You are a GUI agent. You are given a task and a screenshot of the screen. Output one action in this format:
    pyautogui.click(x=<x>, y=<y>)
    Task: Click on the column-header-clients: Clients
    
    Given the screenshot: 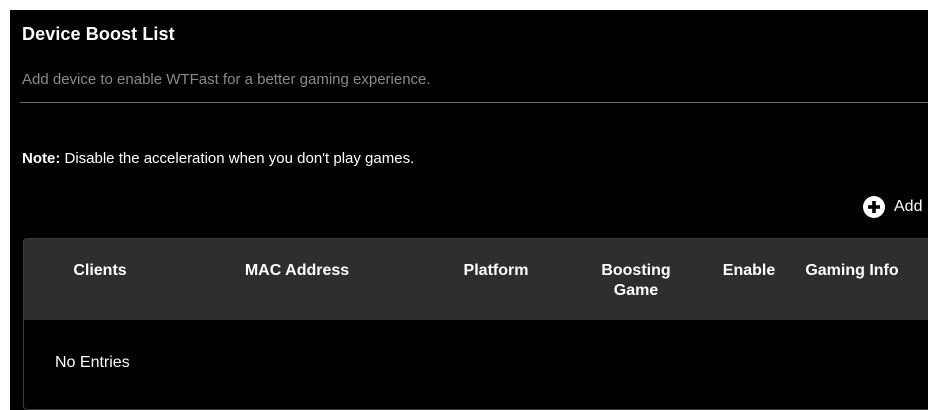 What is the action you would take?
    pyautogui.click(x=100, y=270)
    